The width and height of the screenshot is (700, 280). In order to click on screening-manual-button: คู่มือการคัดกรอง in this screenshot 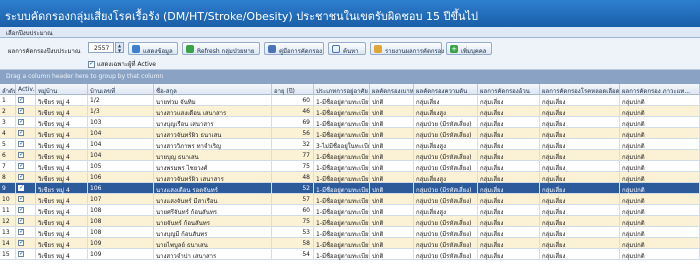, I will do `click(294, 48)`.